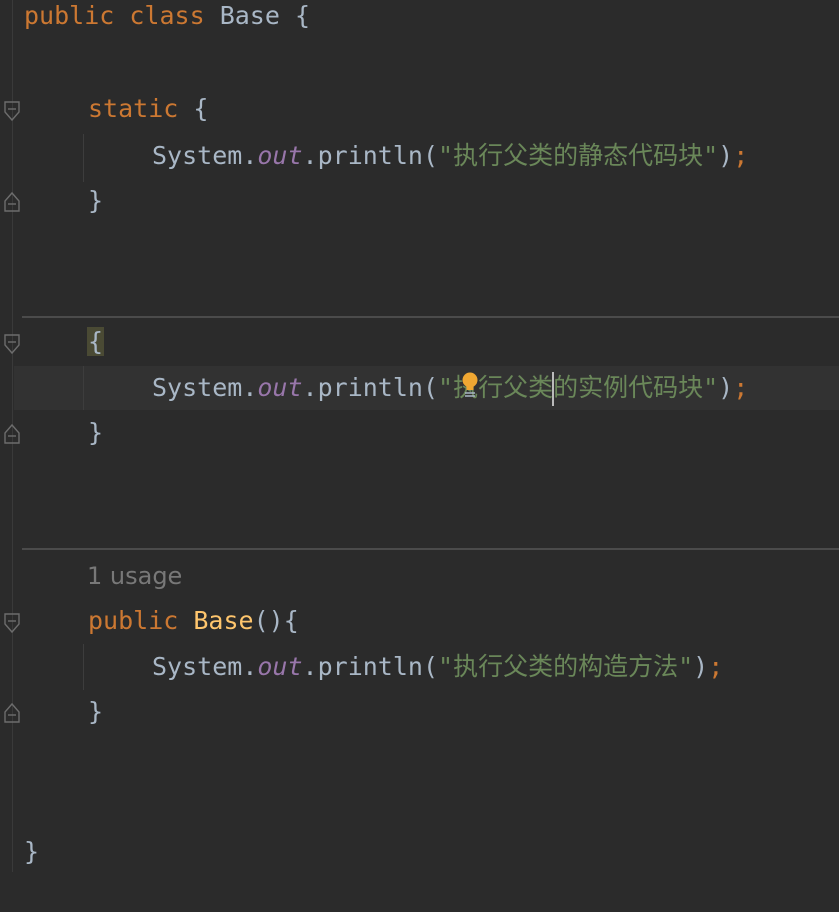 The image size is (839, 912). I want to click on code-line-instance-print: System.out.println("执行父类的实例代码块");, so click(419, 388).